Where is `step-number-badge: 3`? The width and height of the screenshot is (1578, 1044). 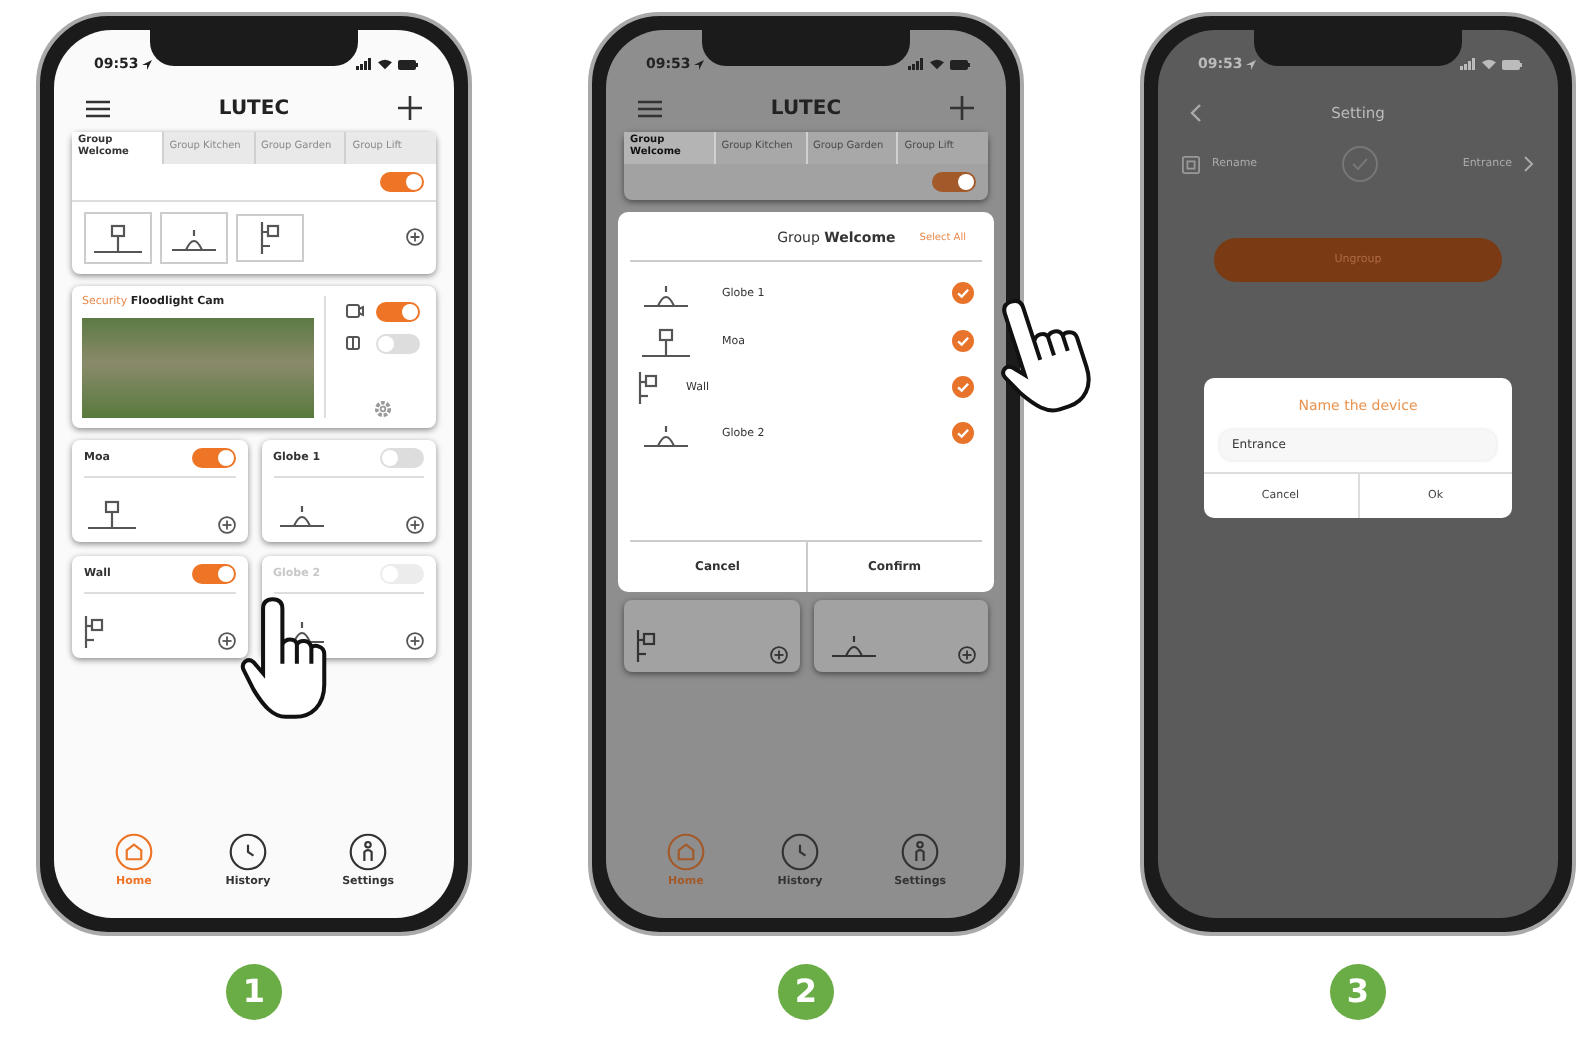 step-number-badge: 3 is located at coordinates (1358, 992).